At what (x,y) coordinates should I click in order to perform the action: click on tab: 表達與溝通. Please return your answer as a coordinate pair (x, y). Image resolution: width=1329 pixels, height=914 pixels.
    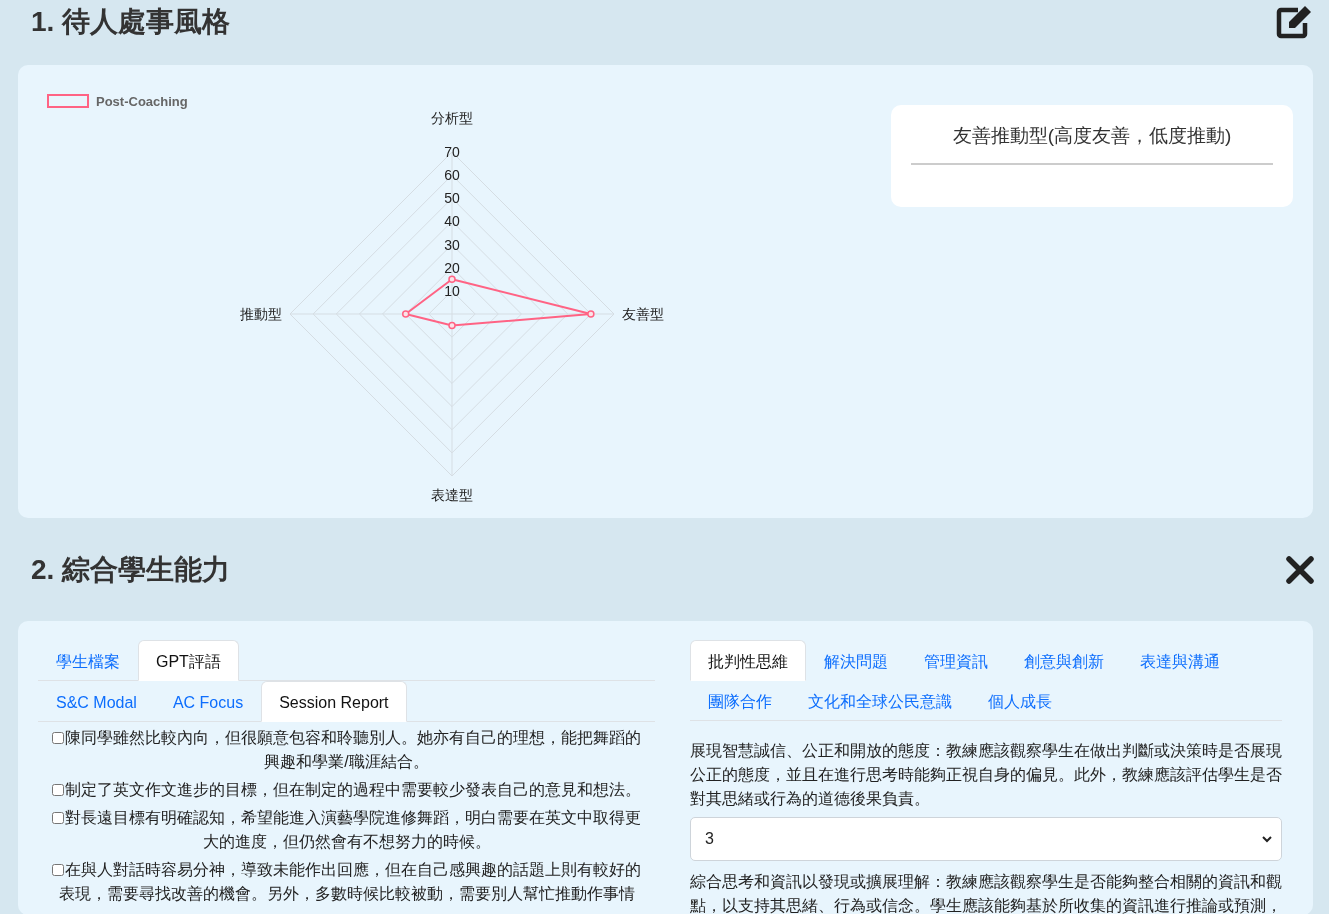
    Looking at the image, I should click on (1180, 660).